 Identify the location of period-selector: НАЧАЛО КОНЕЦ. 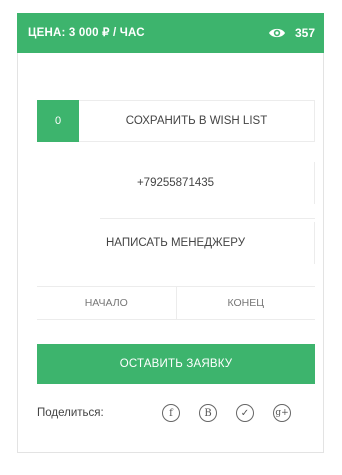
(176, 303).